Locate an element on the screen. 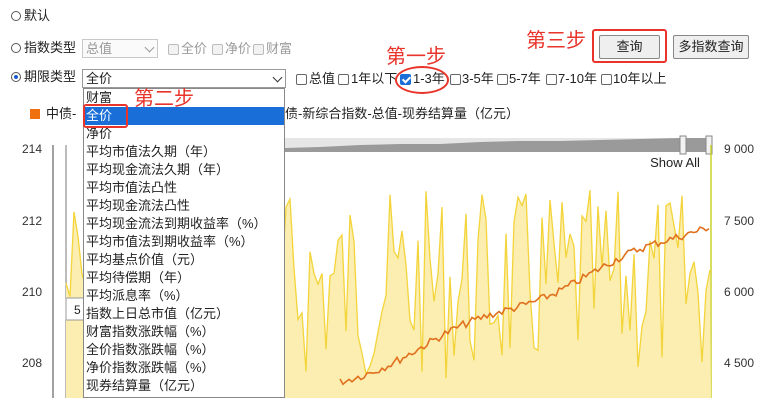 Image resolution: width=771 pixels, height=398 pixels. index-checkbox-wealth is located at coordinates (258, 49).